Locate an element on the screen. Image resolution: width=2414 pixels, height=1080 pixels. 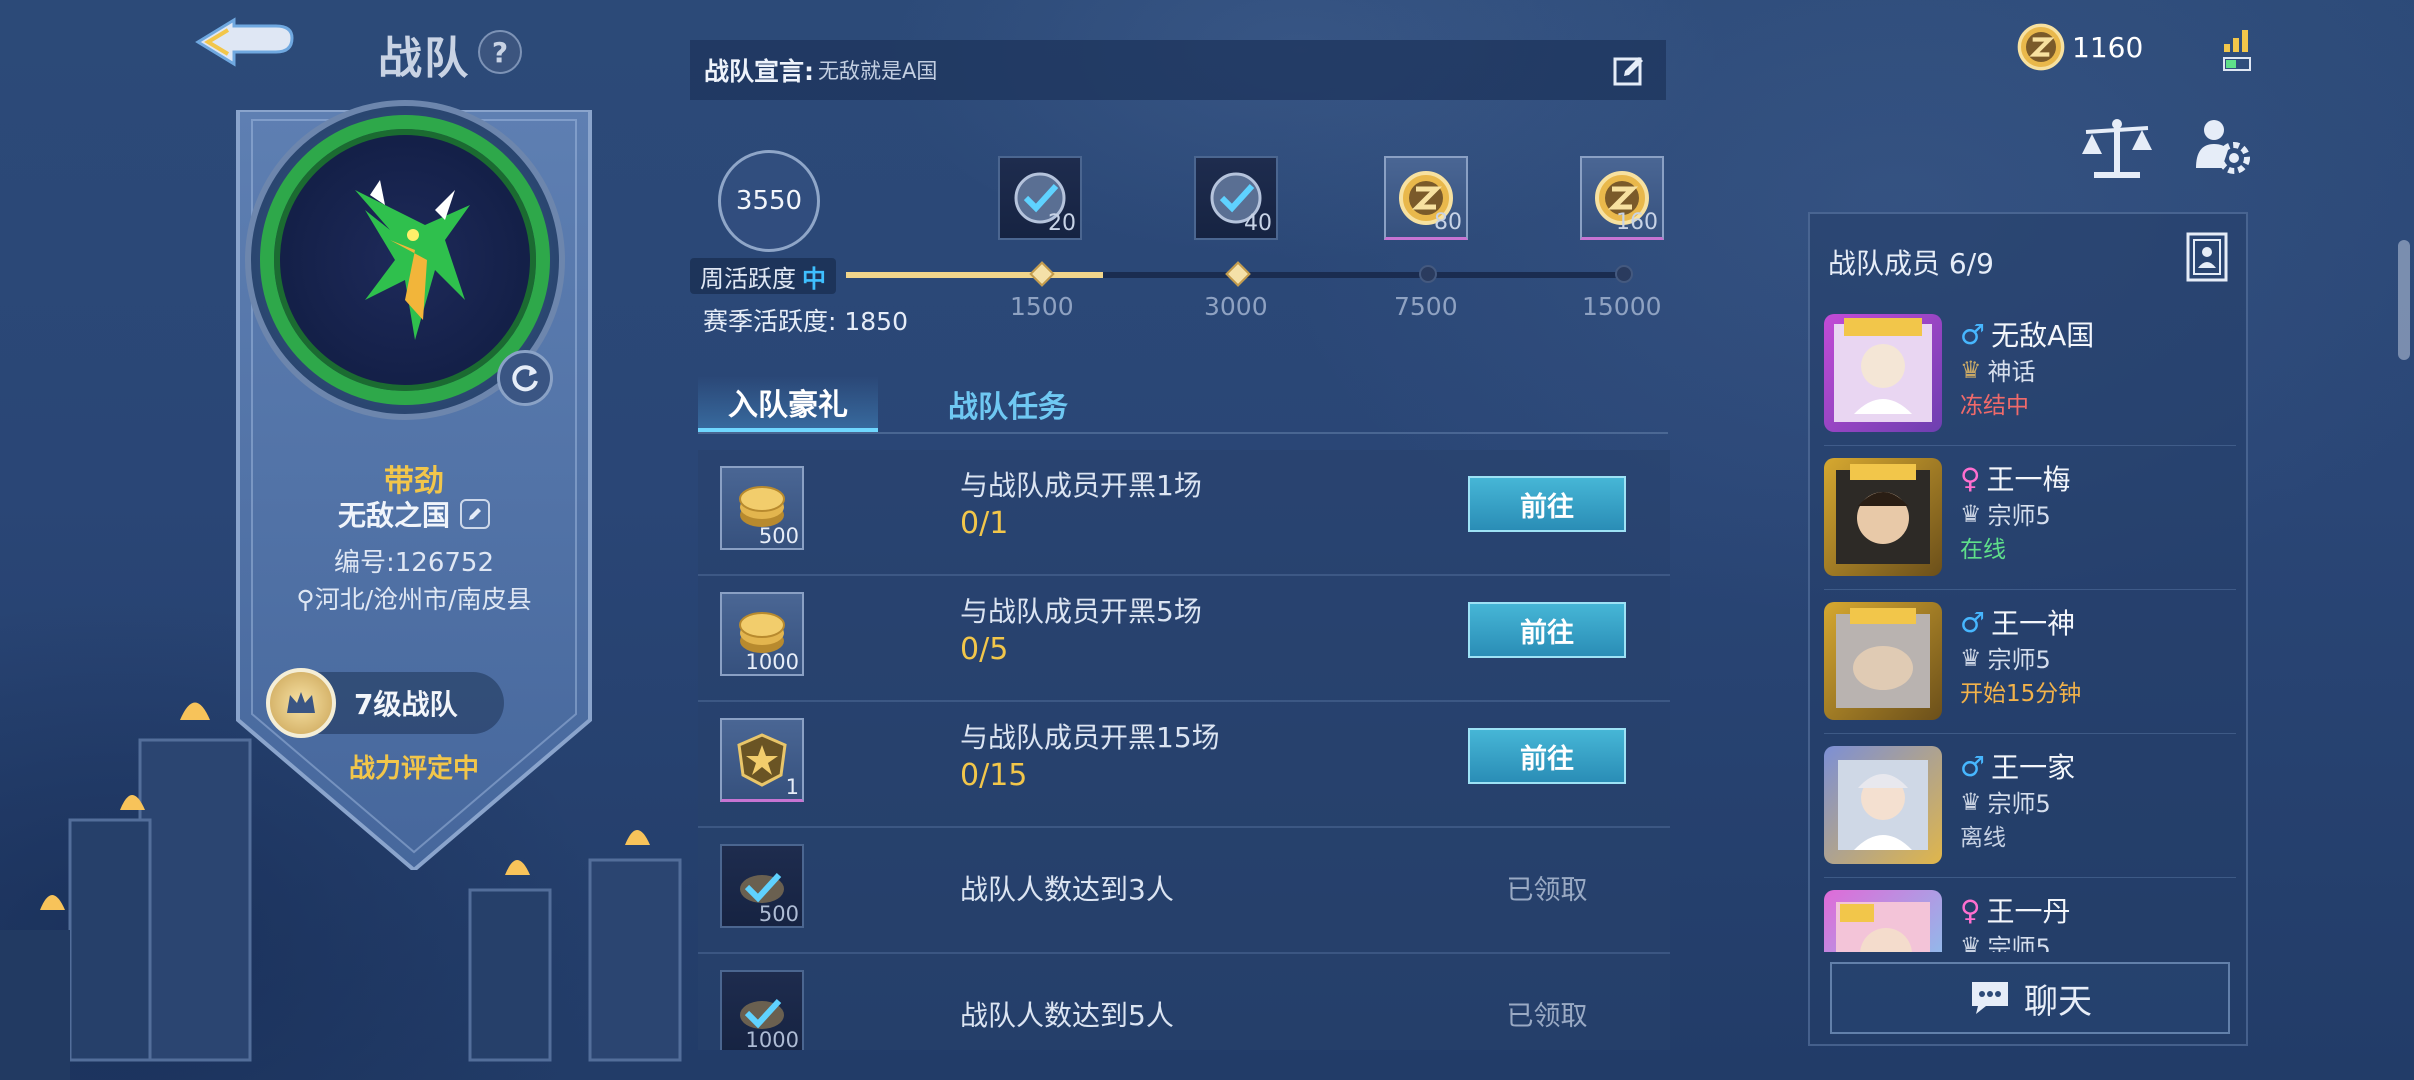
weekly-activity-label: 周活跃度中 is located at coordinates (763, 276).